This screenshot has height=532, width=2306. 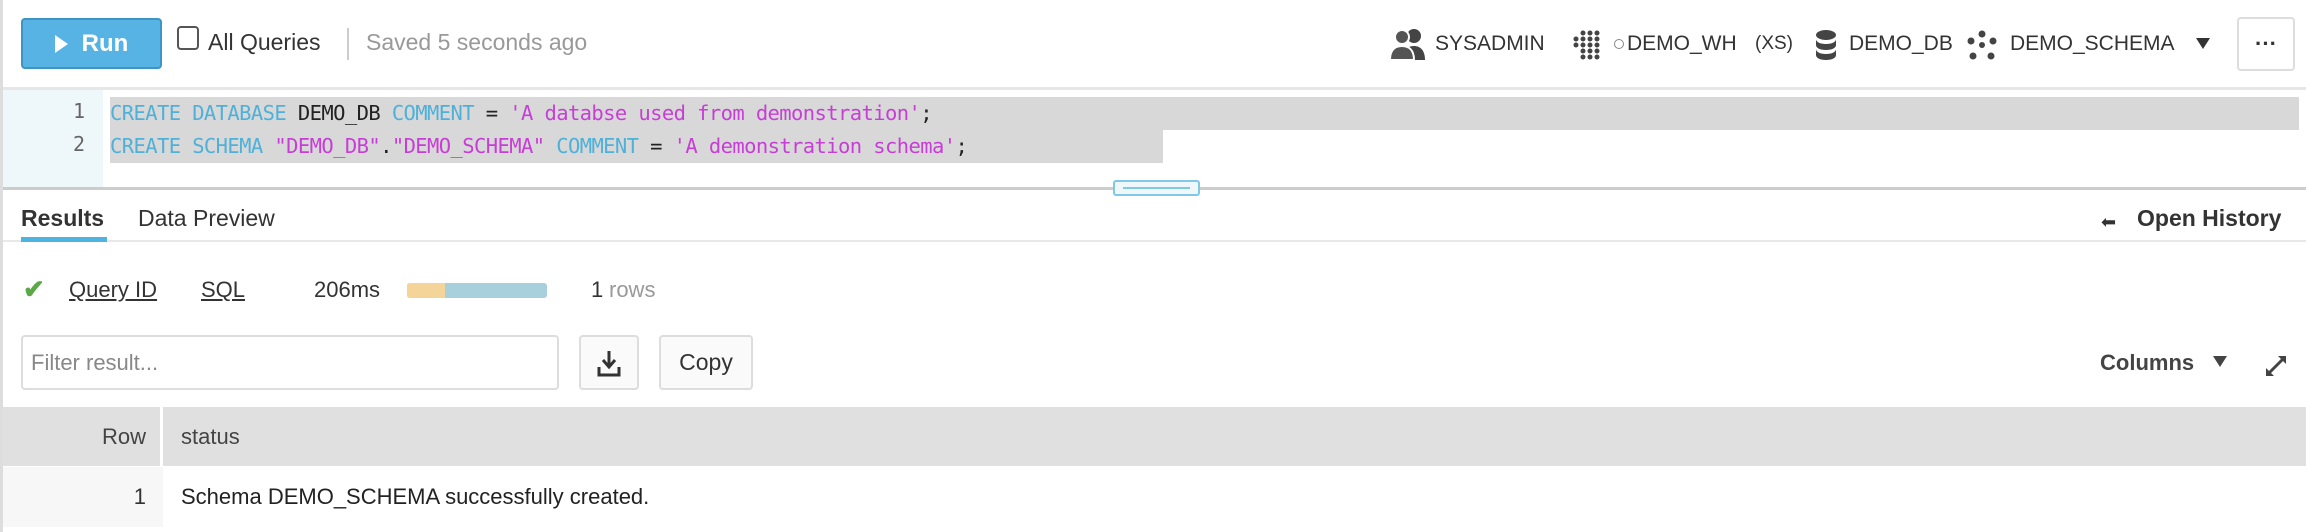 I want to click on code-token: 'A demonstration schema', so click(x=814, y=146).